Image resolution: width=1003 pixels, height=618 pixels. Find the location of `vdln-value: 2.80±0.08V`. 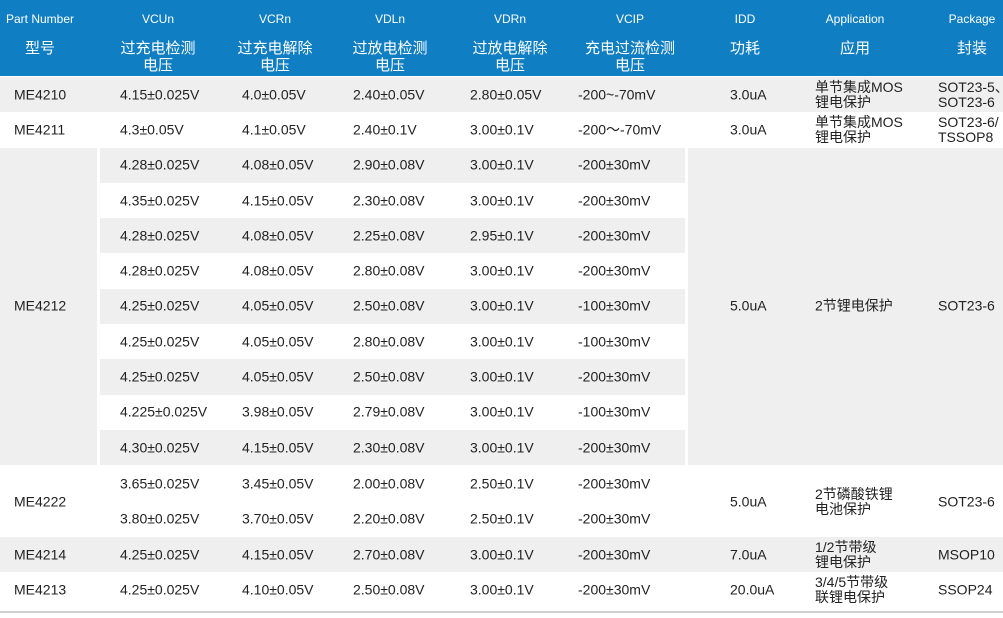

vdln-value: 2.80±0.08V is located at coordinates (389, 341).